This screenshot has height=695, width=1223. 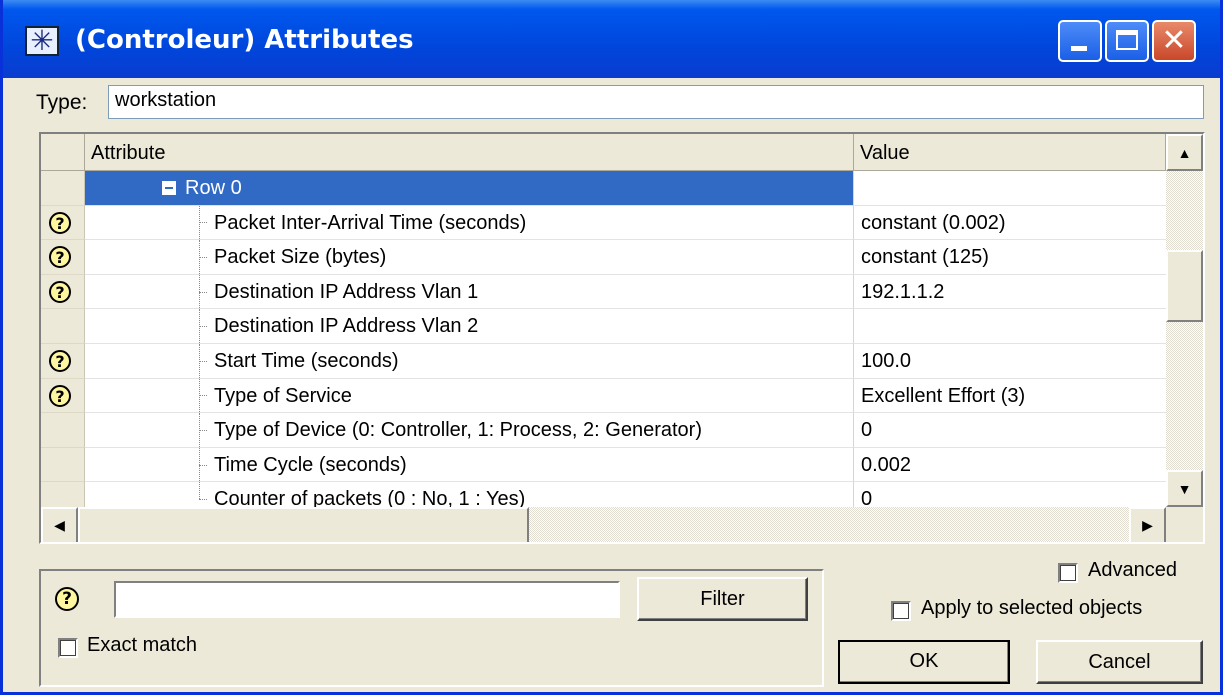 I want to click on filter-button-label: Filter, so click(x=722, y=599).